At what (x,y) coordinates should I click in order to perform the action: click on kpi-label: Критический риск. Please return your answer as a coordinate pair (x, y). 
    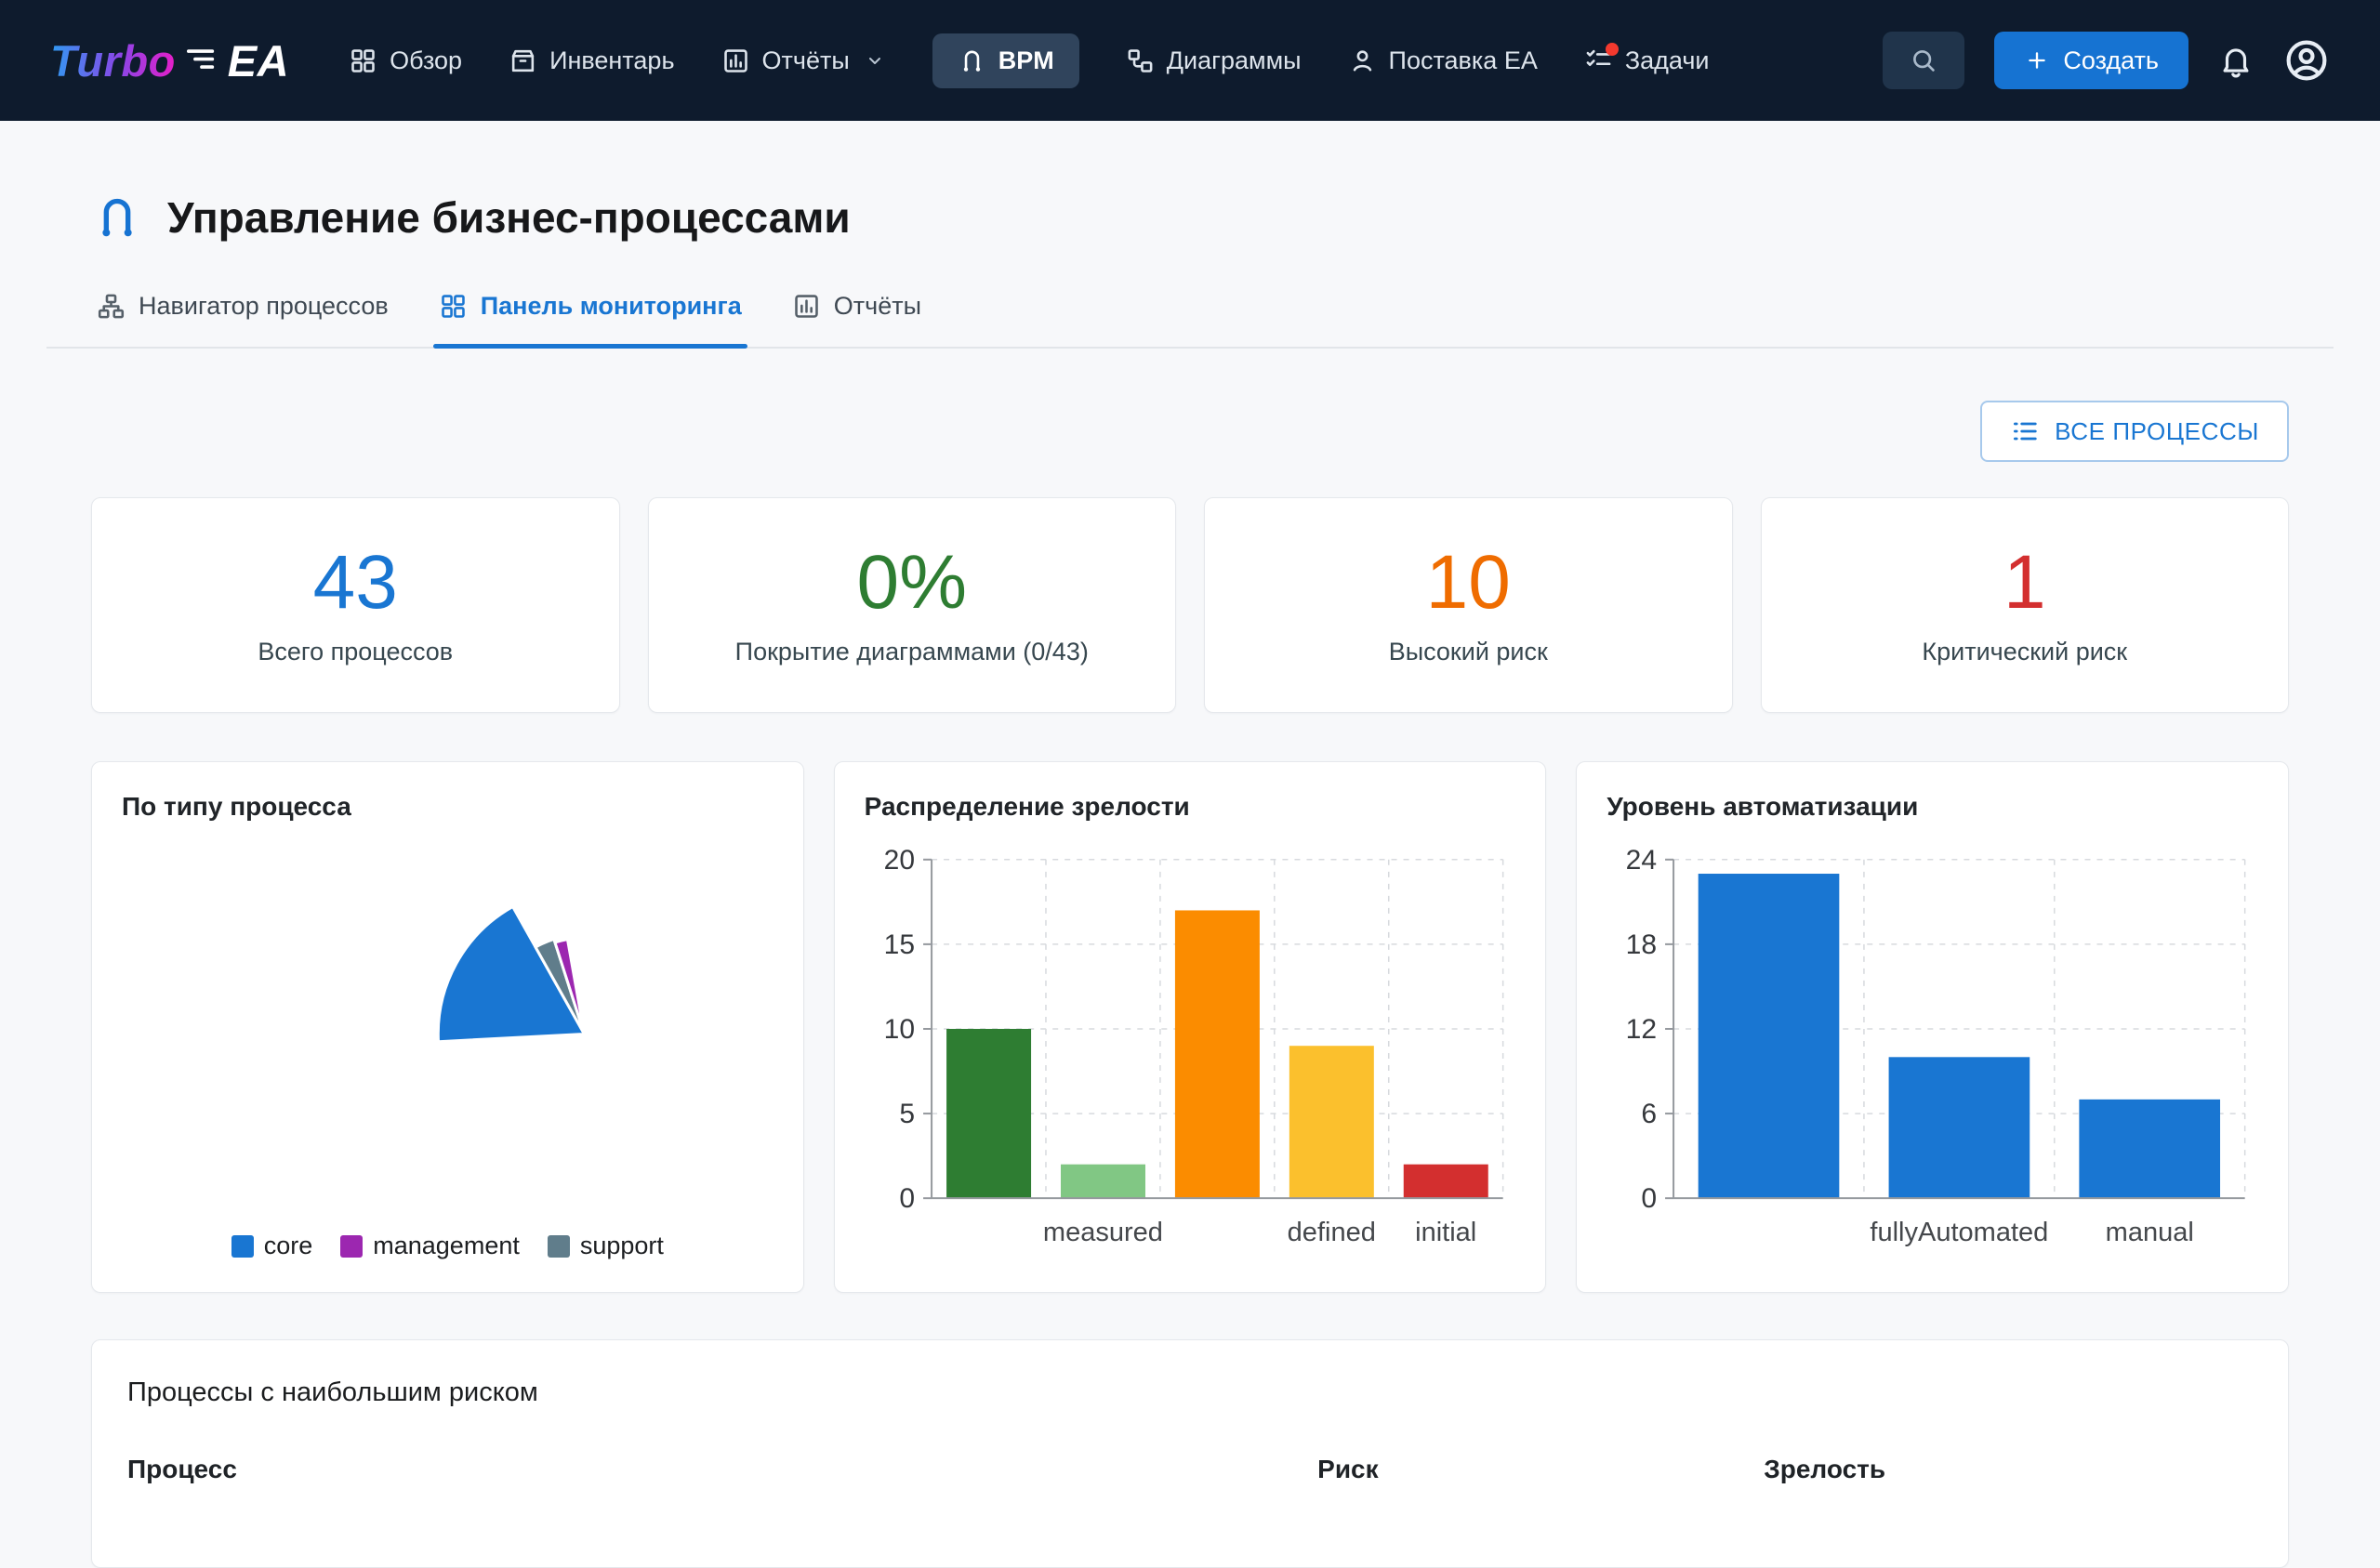
    Looking at the image, I should click on (2025, 651).